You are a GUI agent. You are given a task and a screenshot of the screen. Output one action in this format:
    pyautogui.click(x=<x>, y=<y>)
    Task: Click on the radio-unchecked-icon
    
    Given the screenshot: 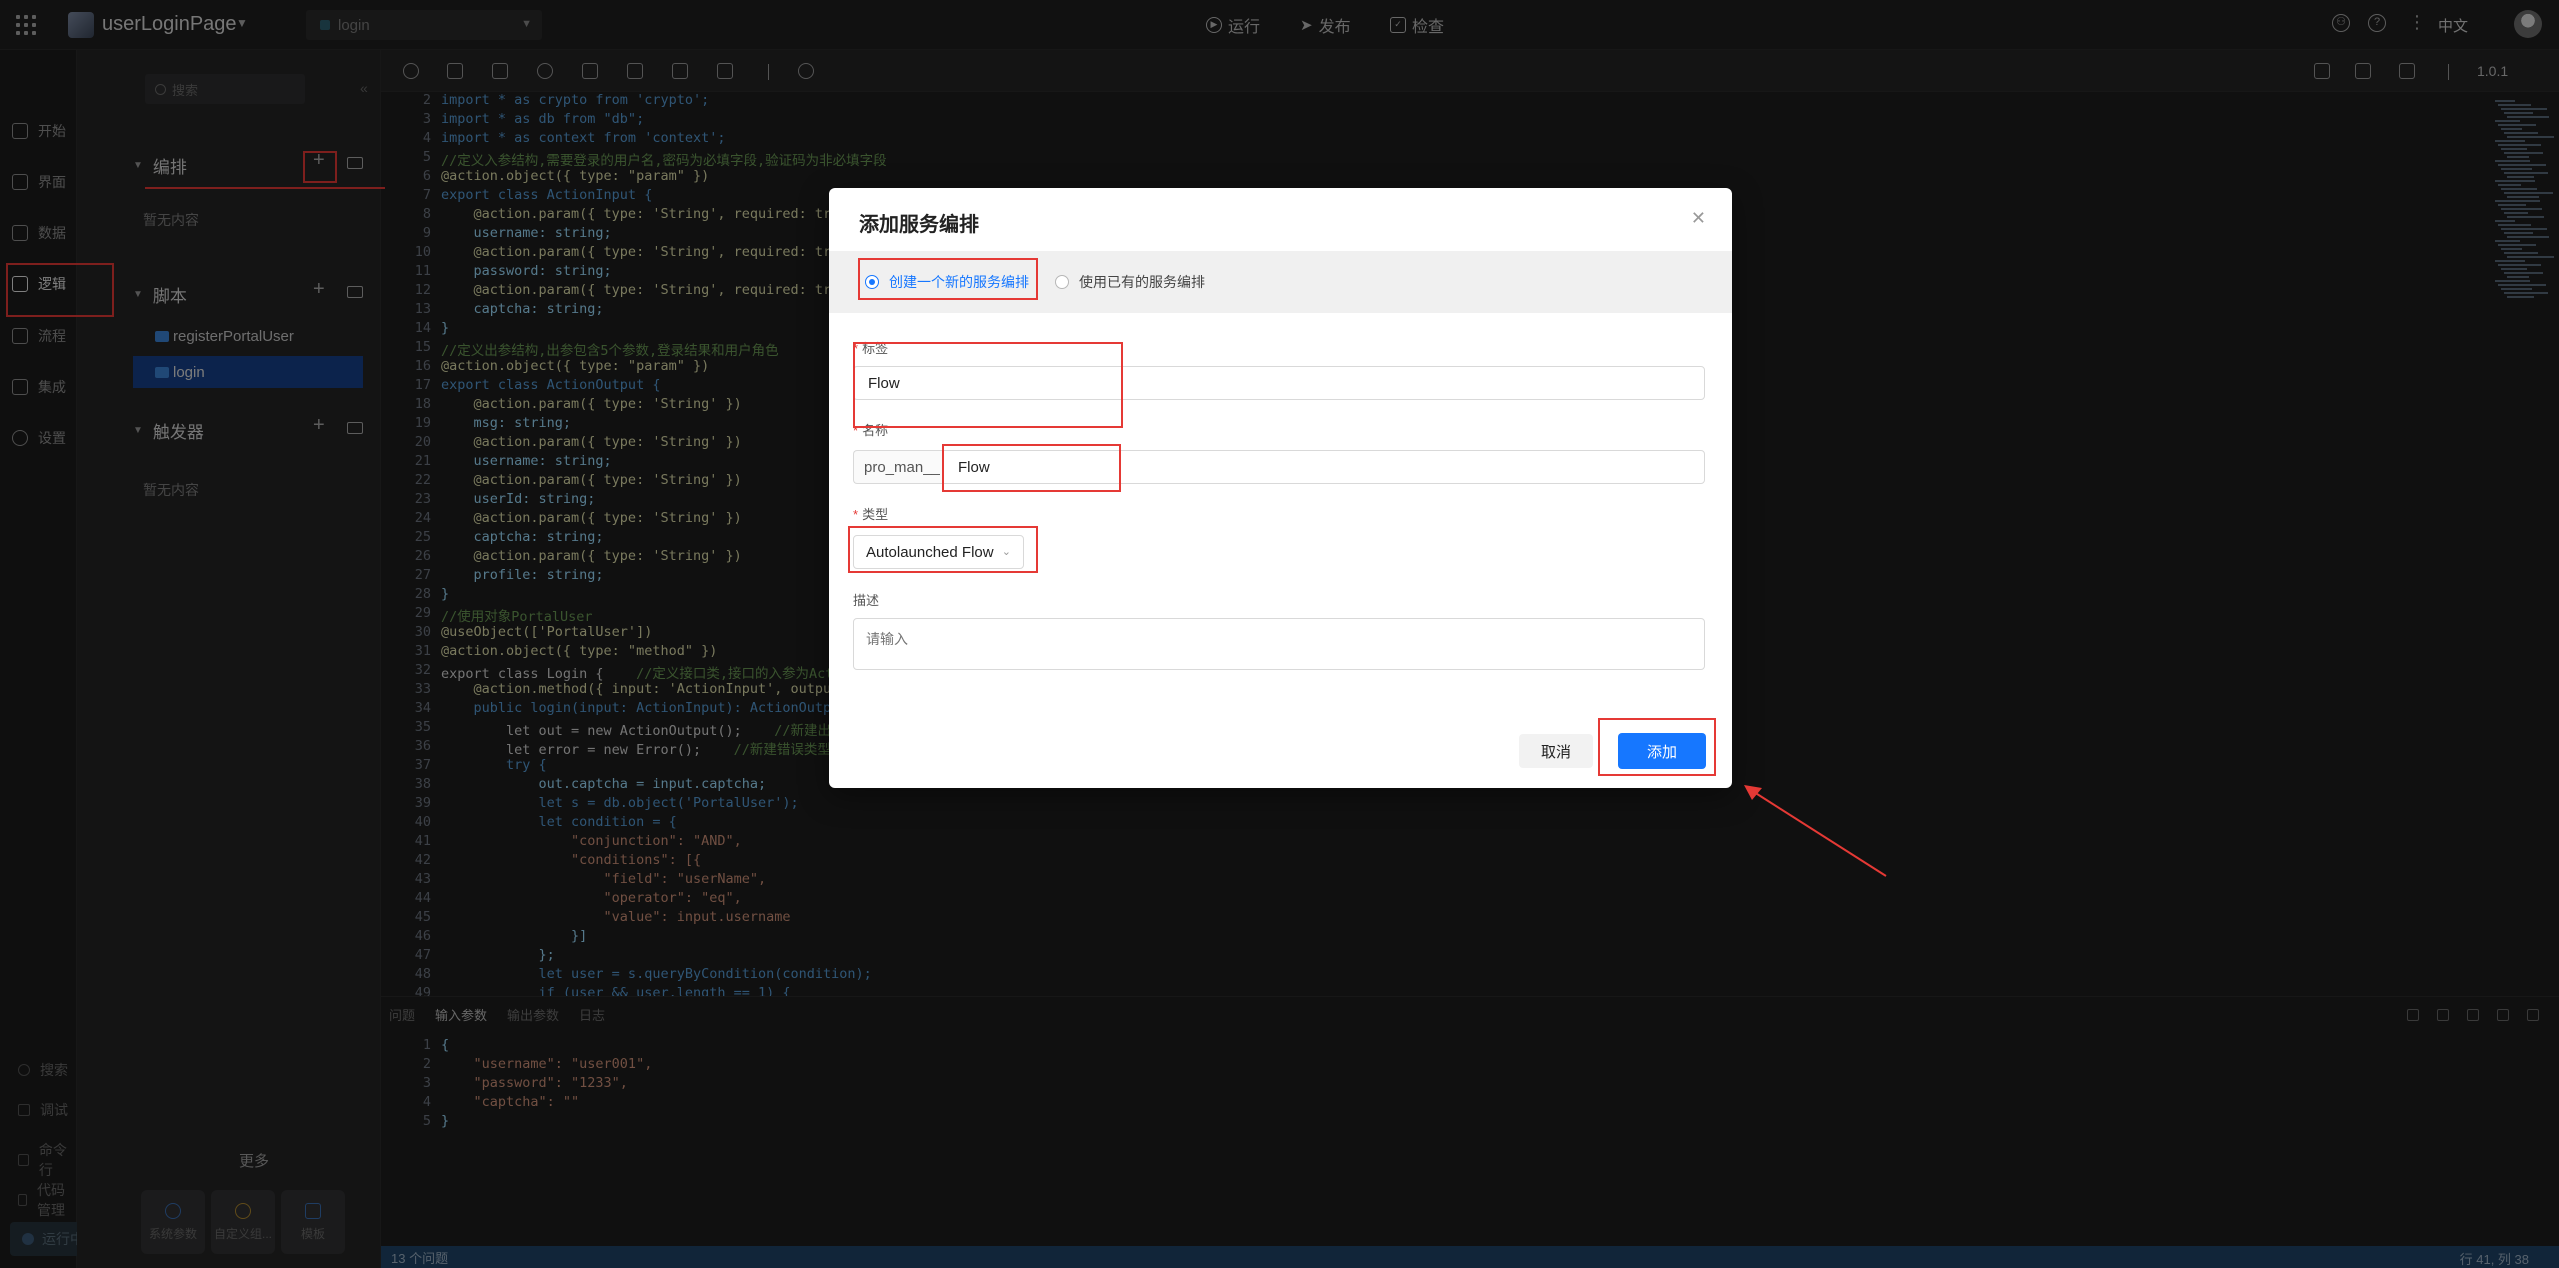 What is the action you would take?
    pyautogui.click(x=1062, y=282)
    